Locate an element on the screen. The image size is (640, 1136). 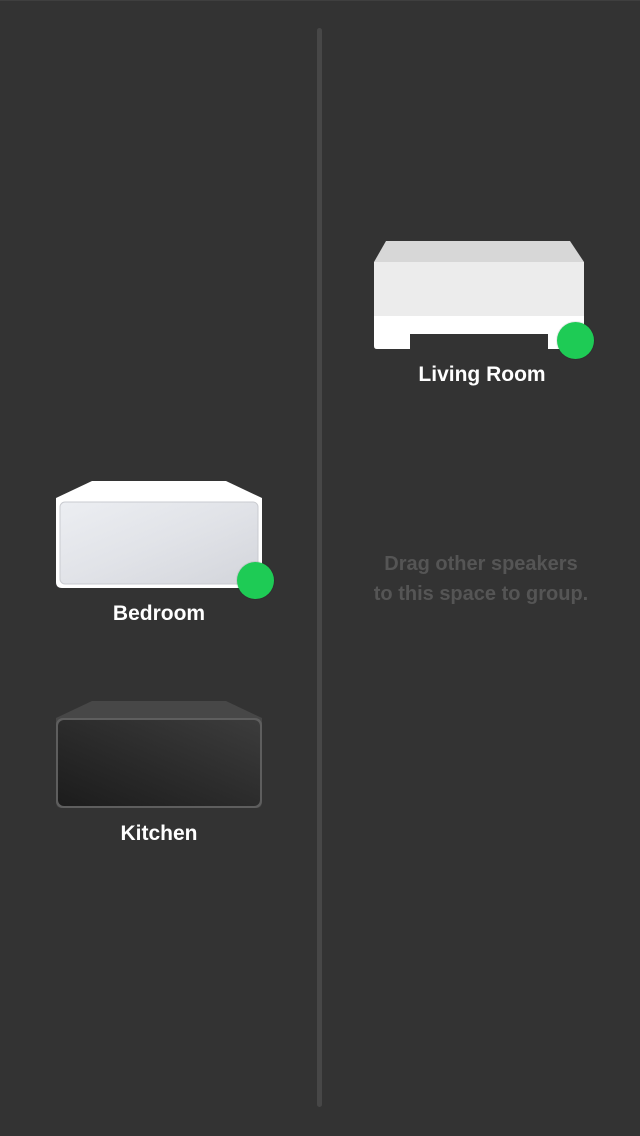
speaker-label-kitchen: Kitchen is located at coordinates (159, 833).